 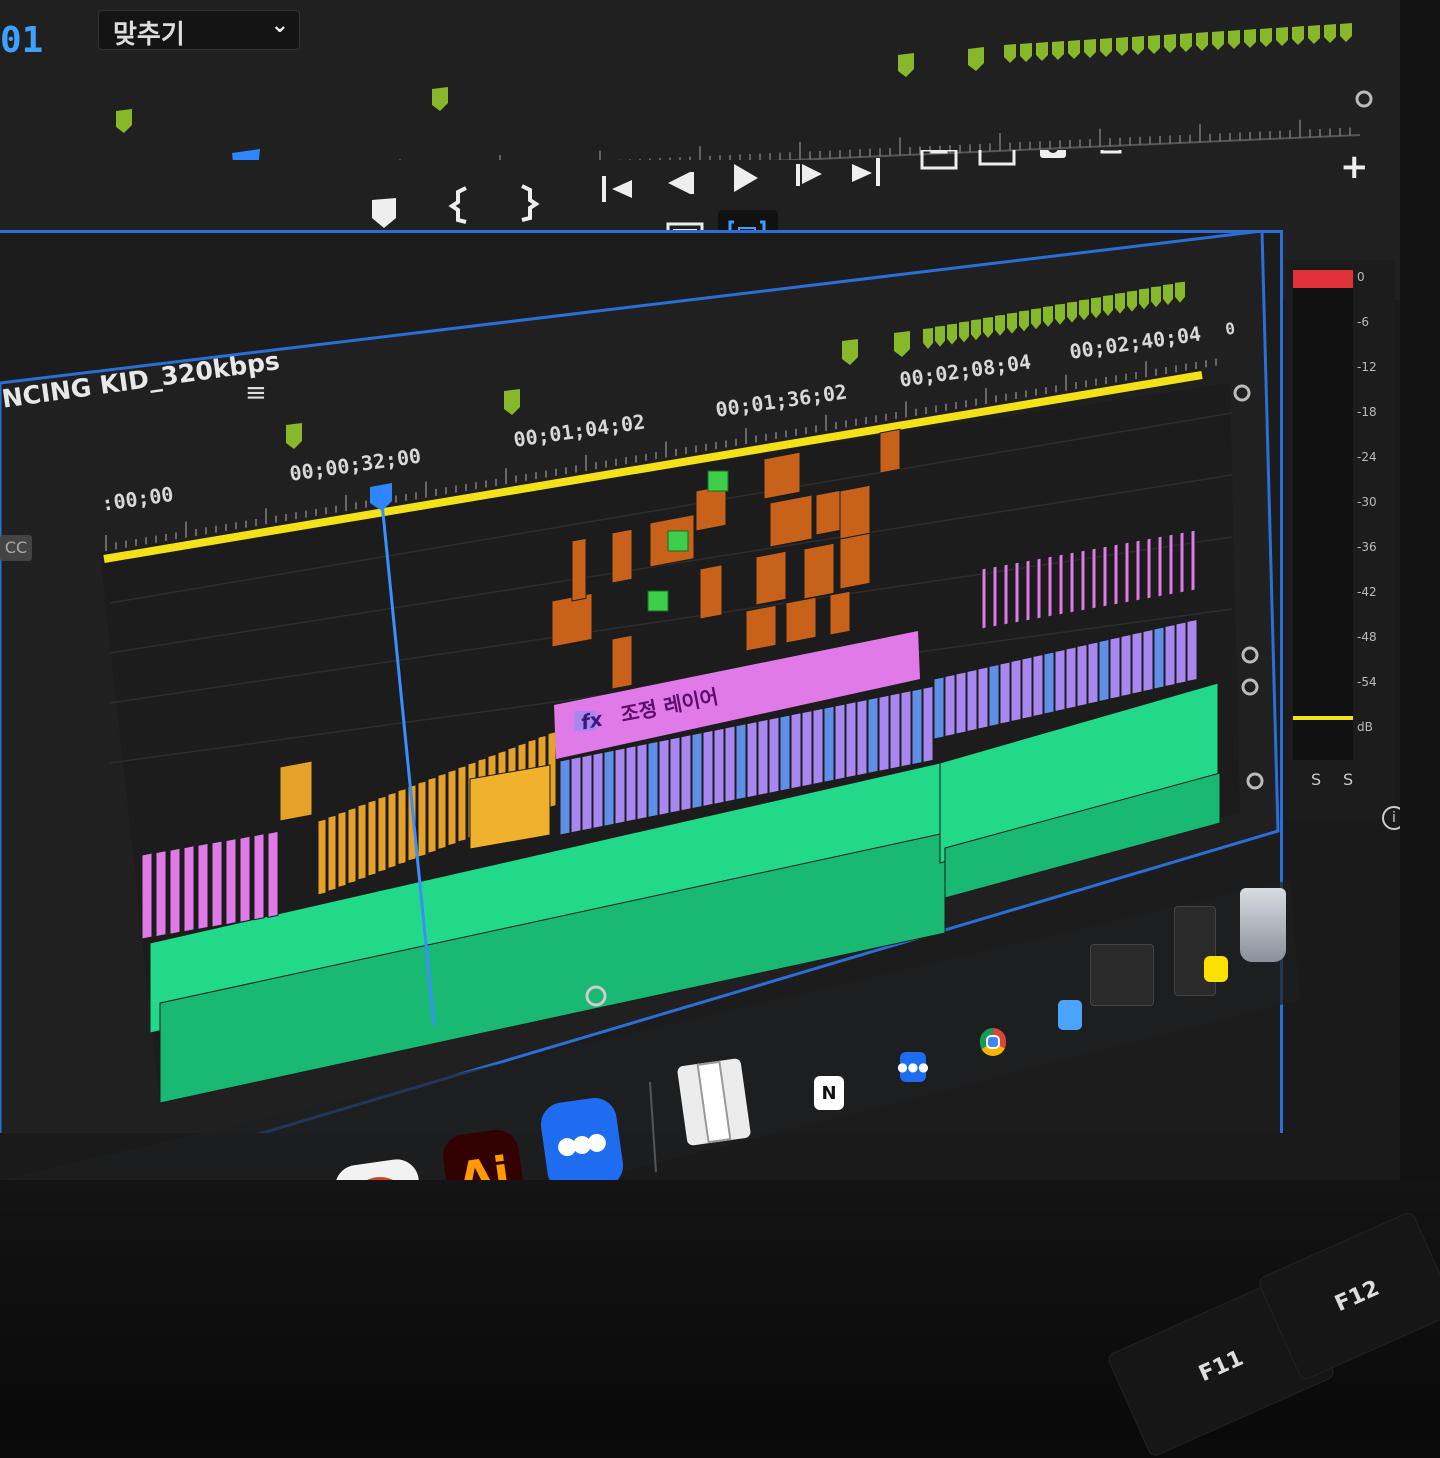 What do you see at coordinates (714, 1102) in the screenshot?
I see `photo-booth-app-icon` at bounding box center [714, 1102].